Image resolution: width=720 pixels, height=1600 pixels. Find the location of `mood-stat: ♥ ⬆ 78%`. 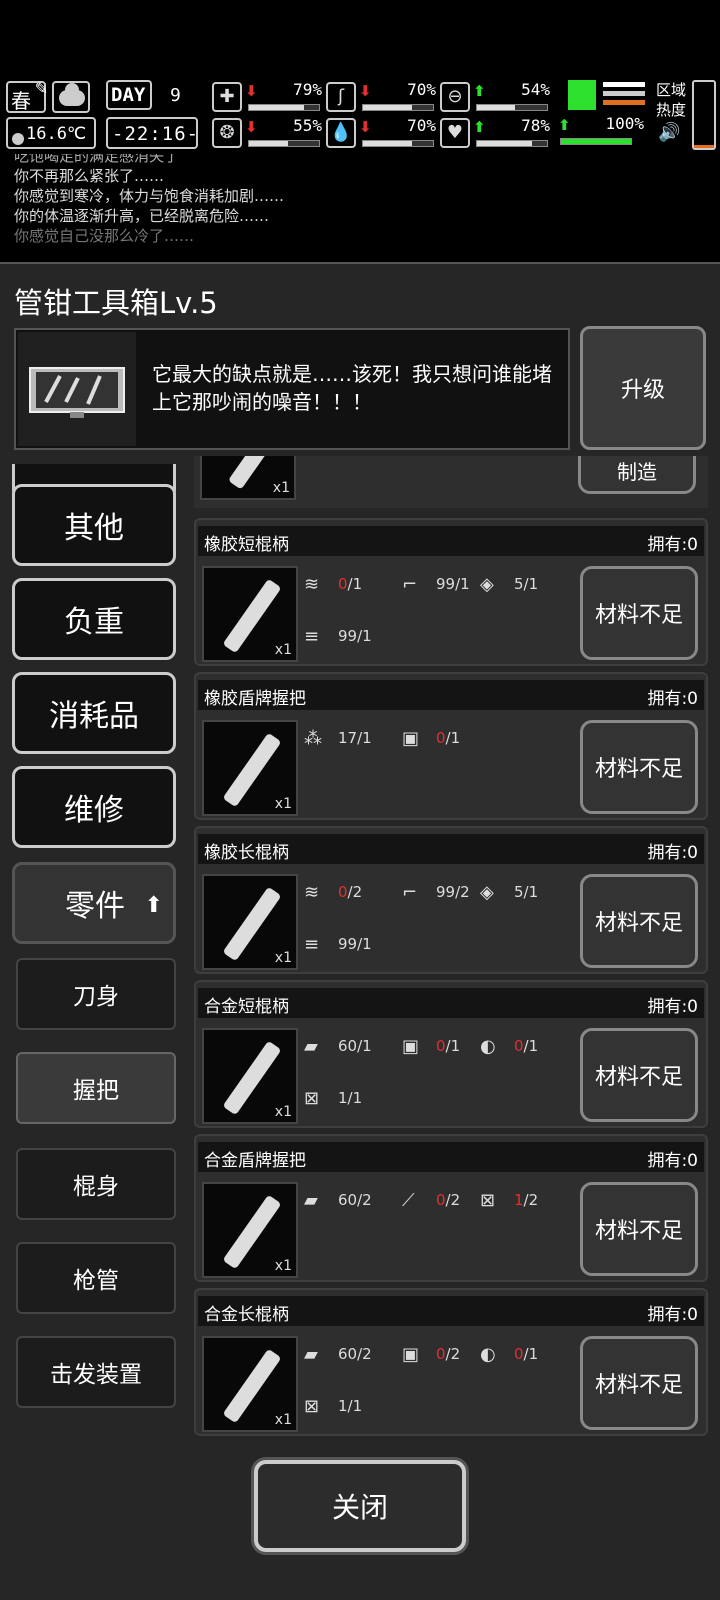

mood-stat: ♥ ⬆ 78% is located at coordinates (496, 133).